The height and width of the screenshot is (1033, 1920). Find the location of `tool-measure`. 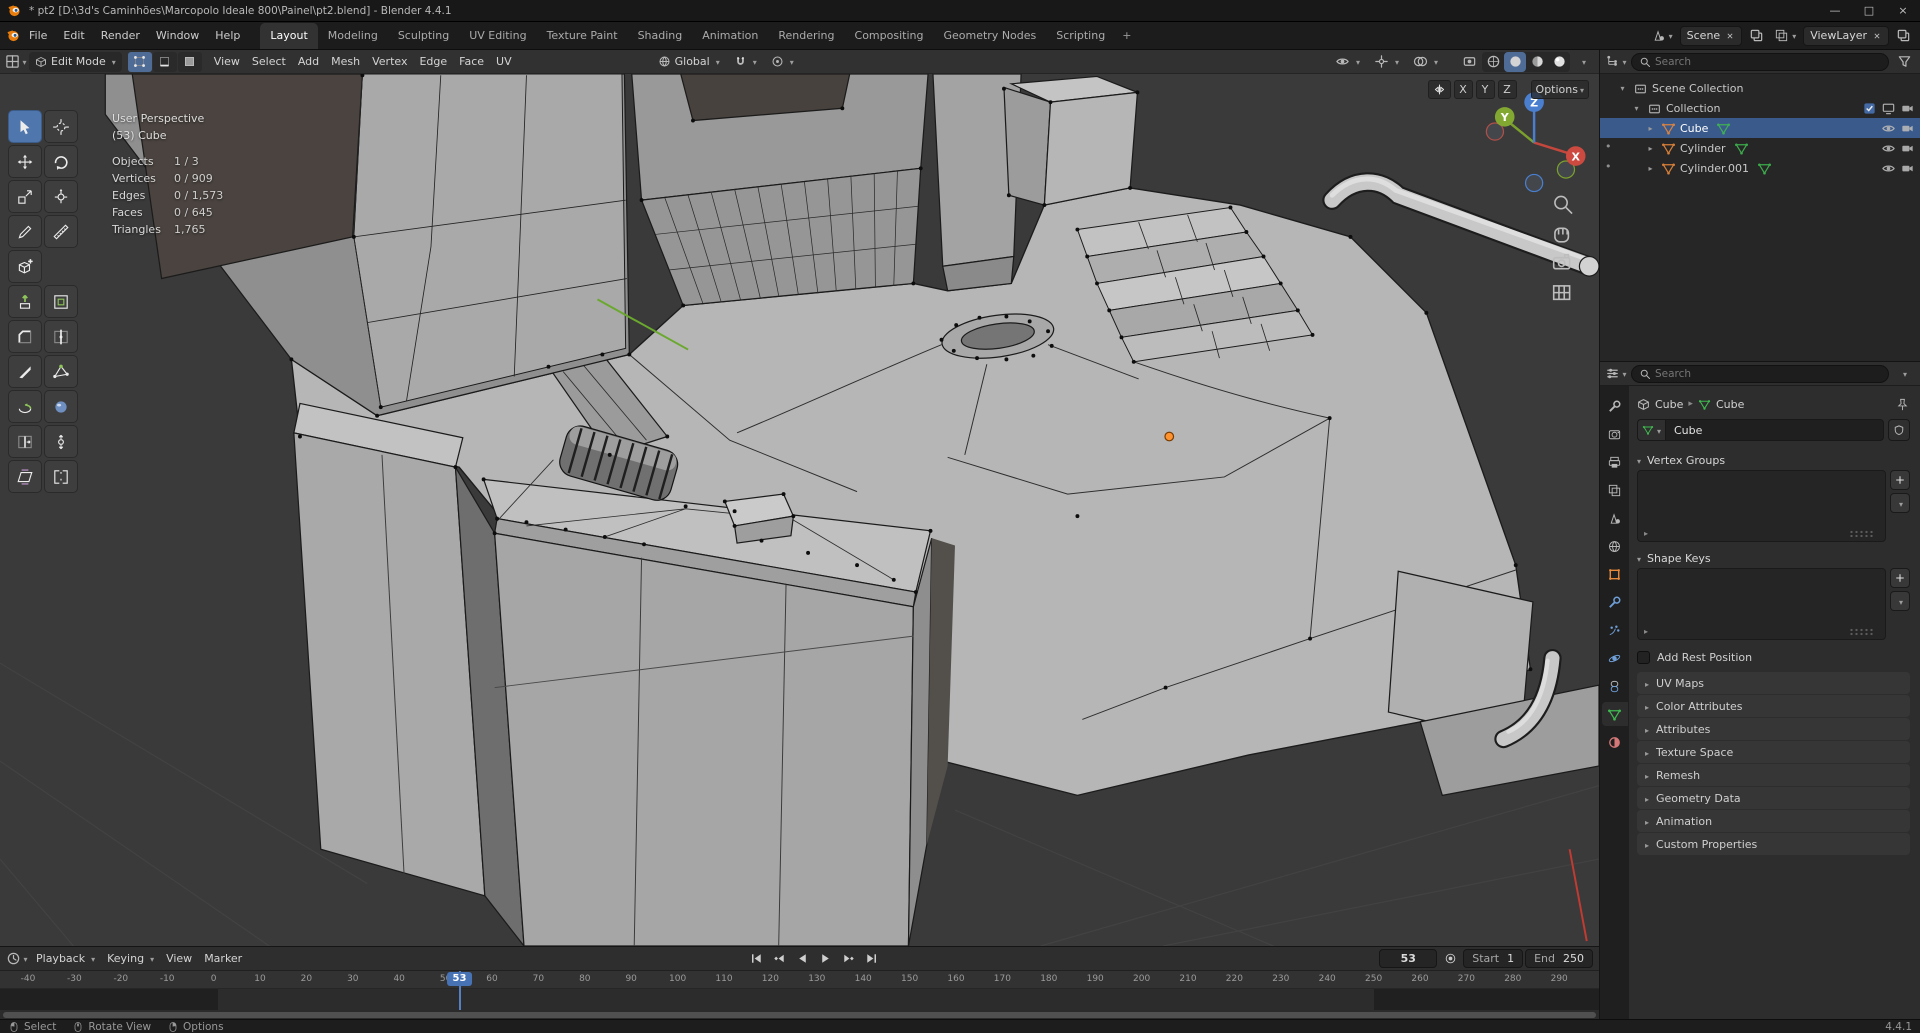

tool-measure is located at coordinates (61, 231).